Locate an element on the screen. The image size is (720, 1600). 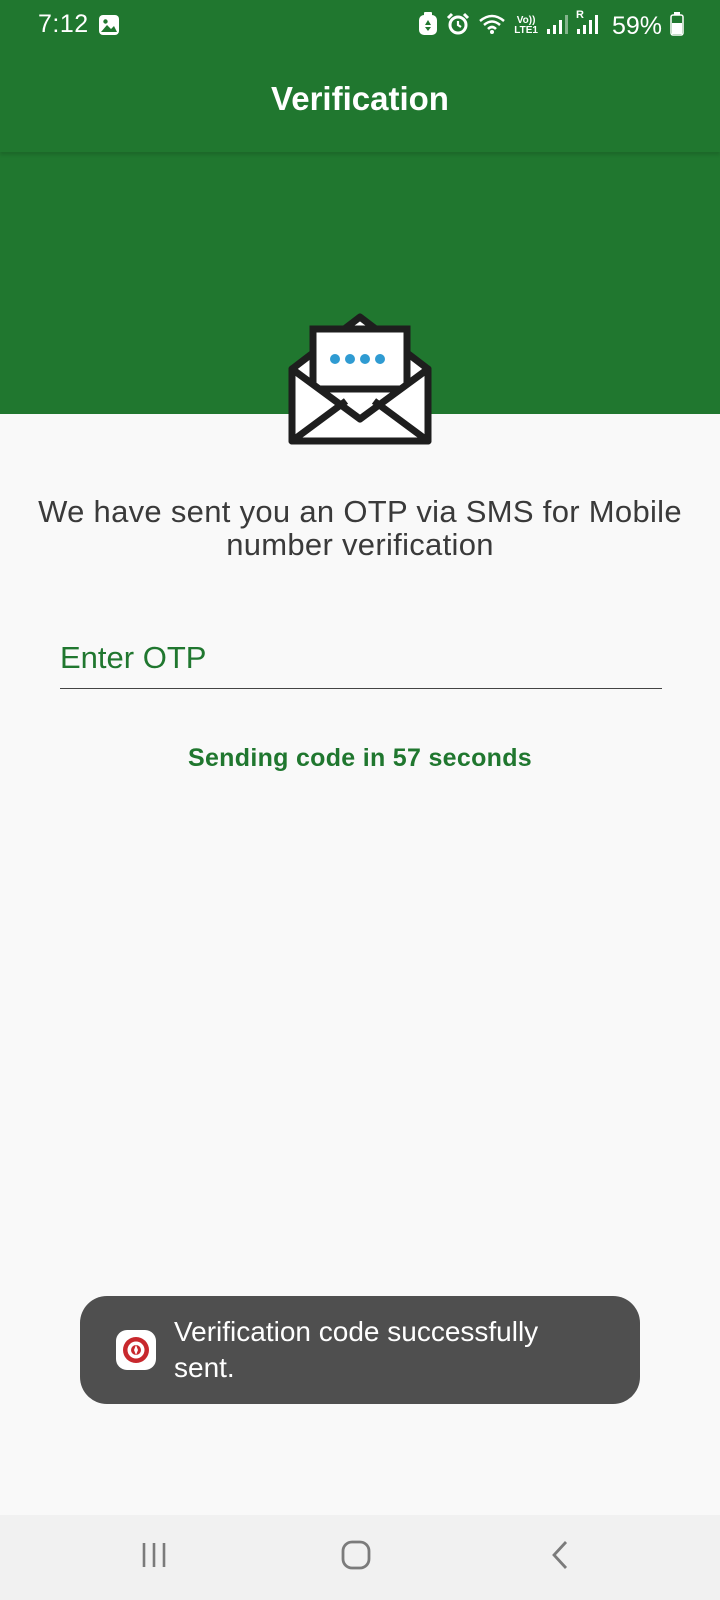
navigation-bar is located at coordinates (360, 1557).